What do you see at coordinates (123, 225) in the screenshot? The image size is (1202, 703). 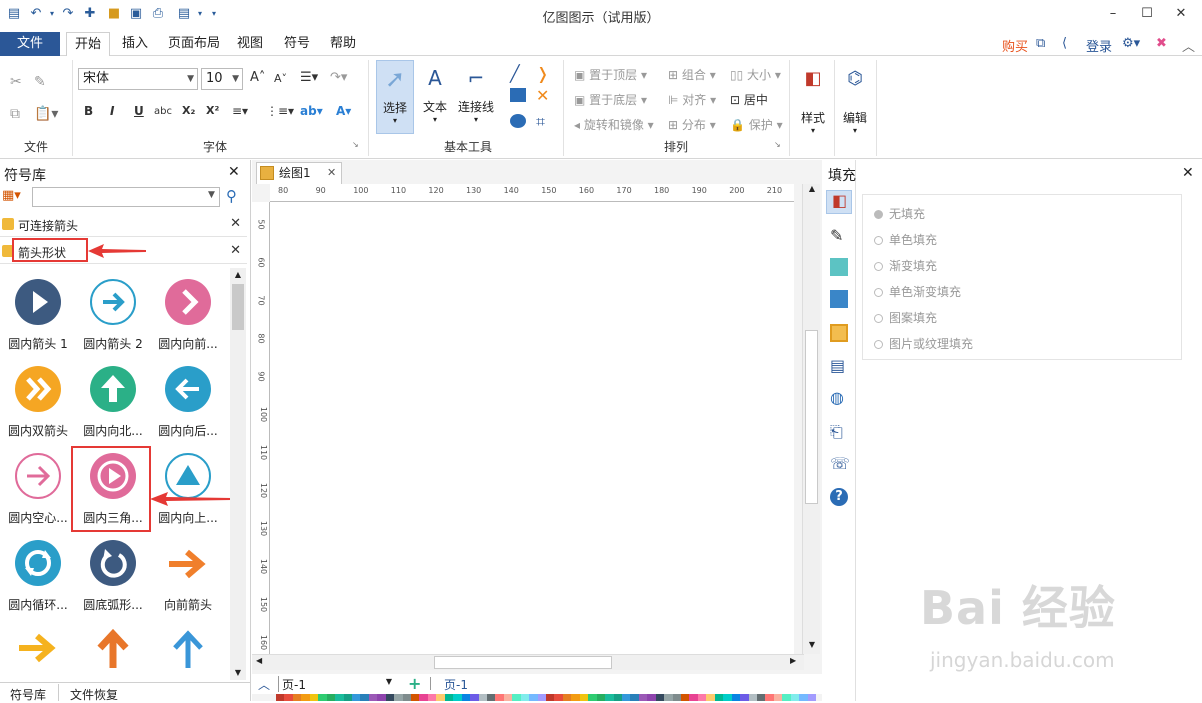 I see `library-category-connectable-arrows: 可连接箭头 ✕` at bounding box center [123, 225].